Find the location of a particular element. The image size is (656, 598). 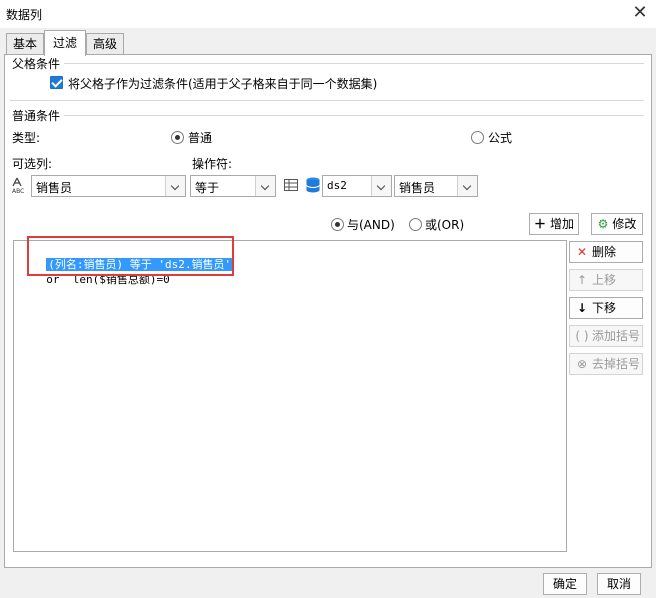

add-button-label: 增加 is located at coordinates (562, 224).